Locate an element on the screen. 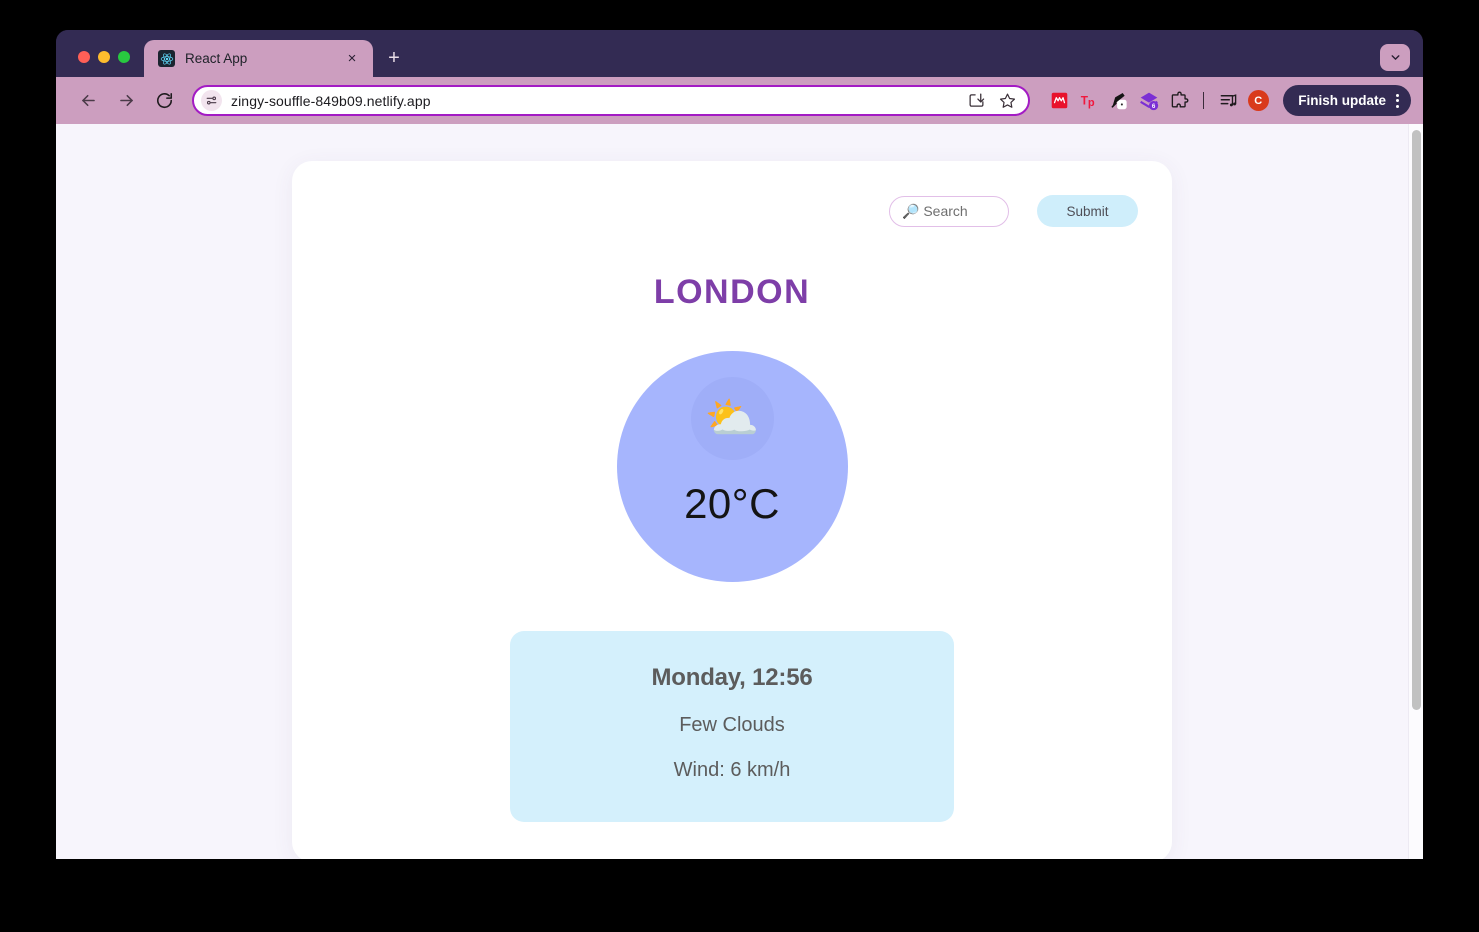 The width and height of the screenshot is (1479, 932). layers-extension-badge: 6 is located at coordinates (1154, 106).